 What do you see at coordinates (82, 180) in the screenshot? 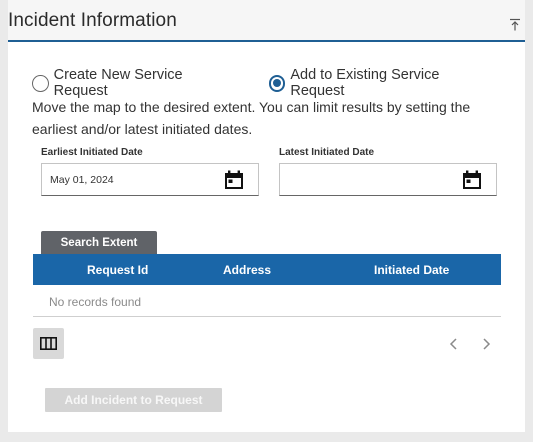
I see `earliest-date-value: May 01, 2024` at bounding box center [82, 180].